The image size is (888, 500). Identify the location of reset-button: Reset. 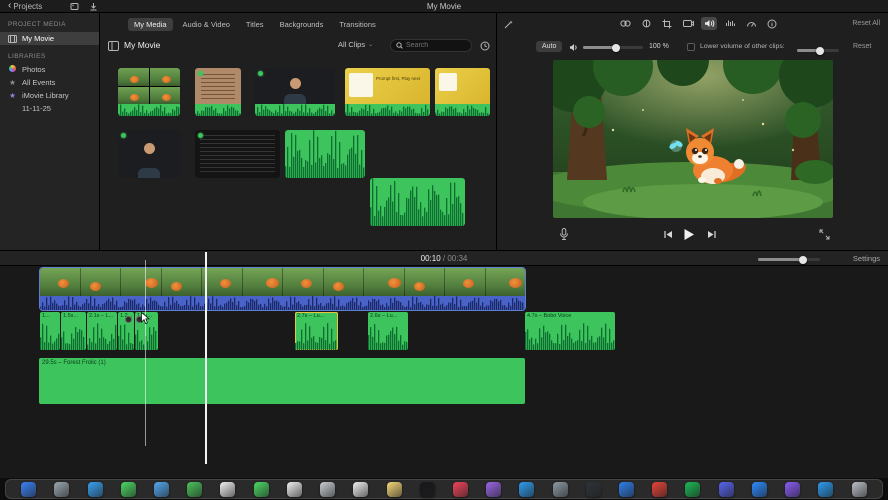
(862, 46).